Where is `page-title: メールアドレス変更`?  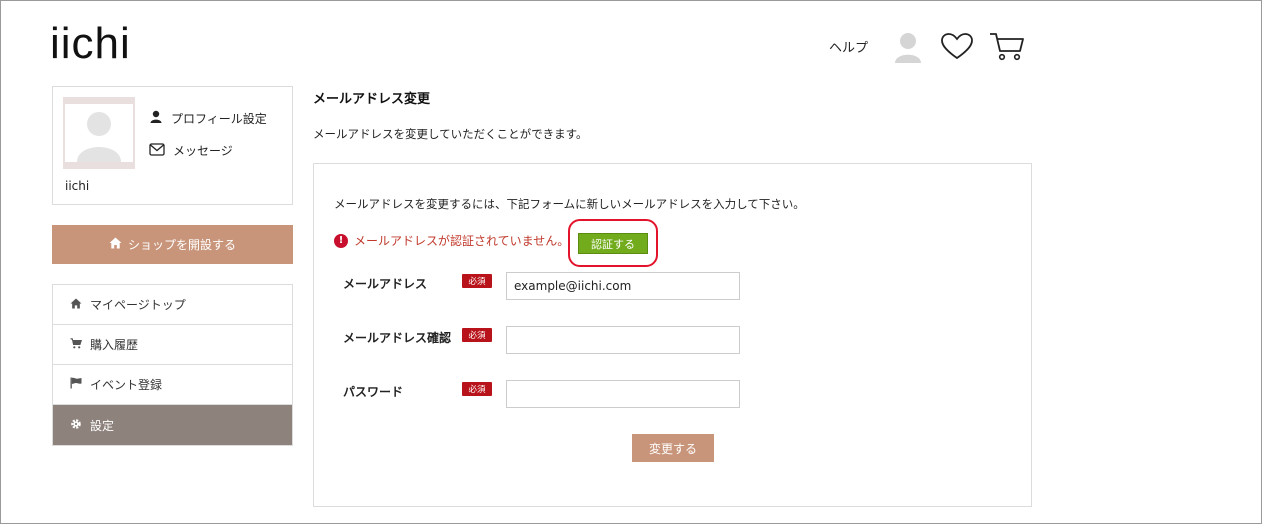
page-title: メールアドレス変更 is located at coordinates (372, 99).